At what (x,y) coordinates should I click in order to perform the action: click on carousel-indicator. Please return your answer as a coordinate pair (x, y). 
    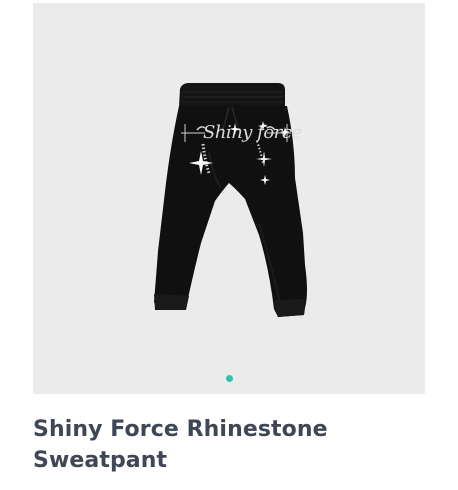
    Looking at the image, I should click on (229, 378).